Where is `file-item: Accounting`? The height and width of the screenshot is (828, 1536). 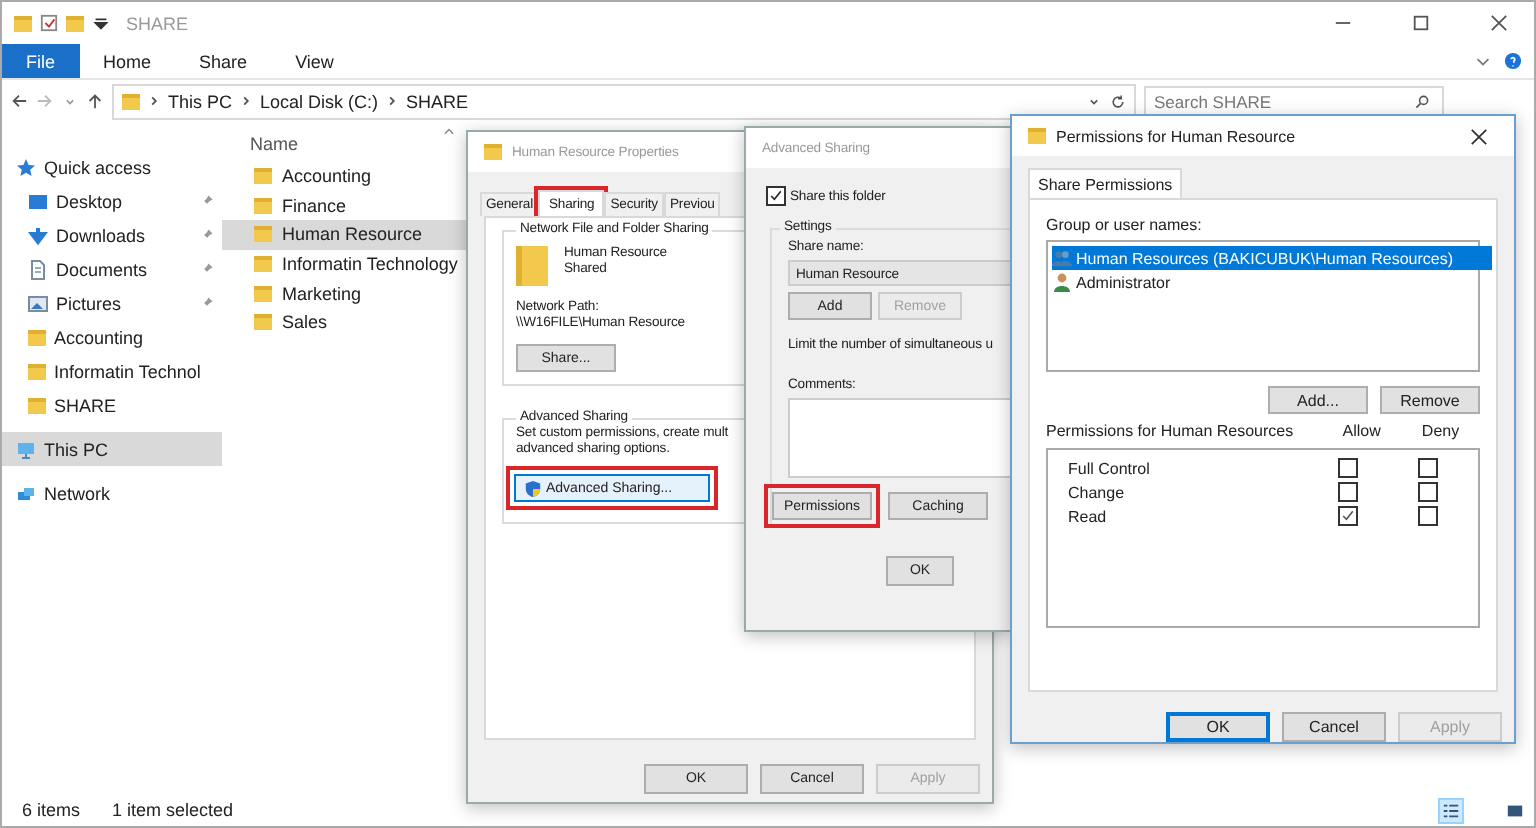 file-item: Accounting is located at coordinates (358, 177).